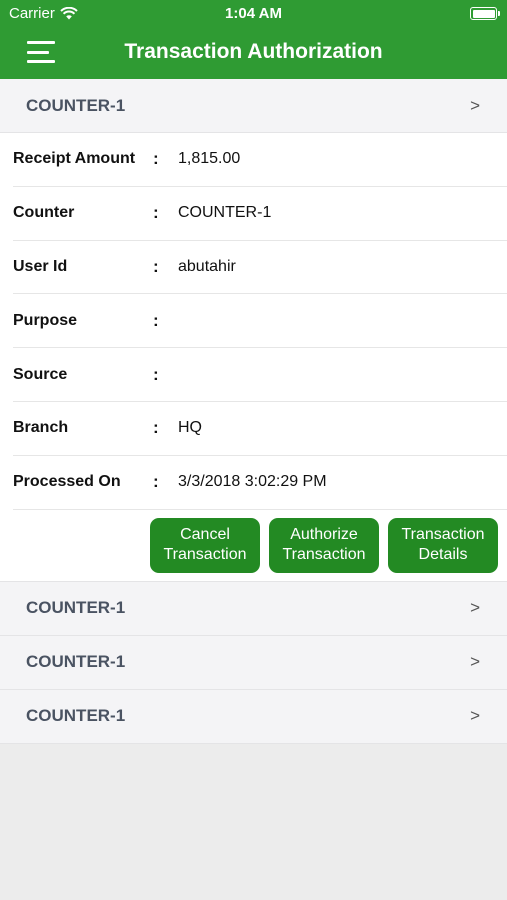 The image size is (507, 900). I want to click on field-label: Purpose, so click(45, 320).